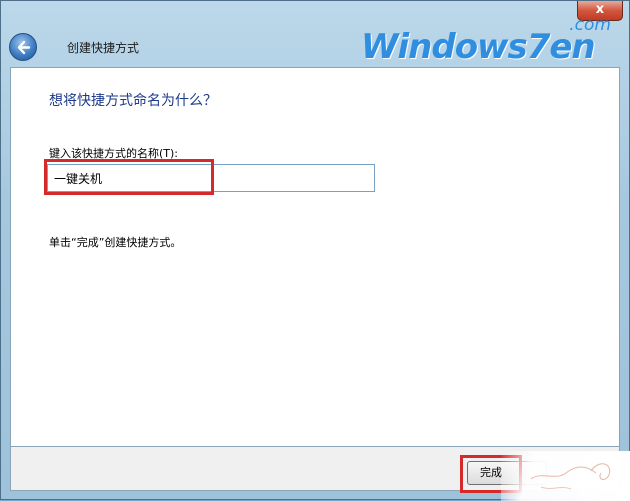  What do you see at coordinates (133, 101) in the screenshot?
I see `page-heading: 想将快捷方式命名为什么？` at bounding box center [133, 101].